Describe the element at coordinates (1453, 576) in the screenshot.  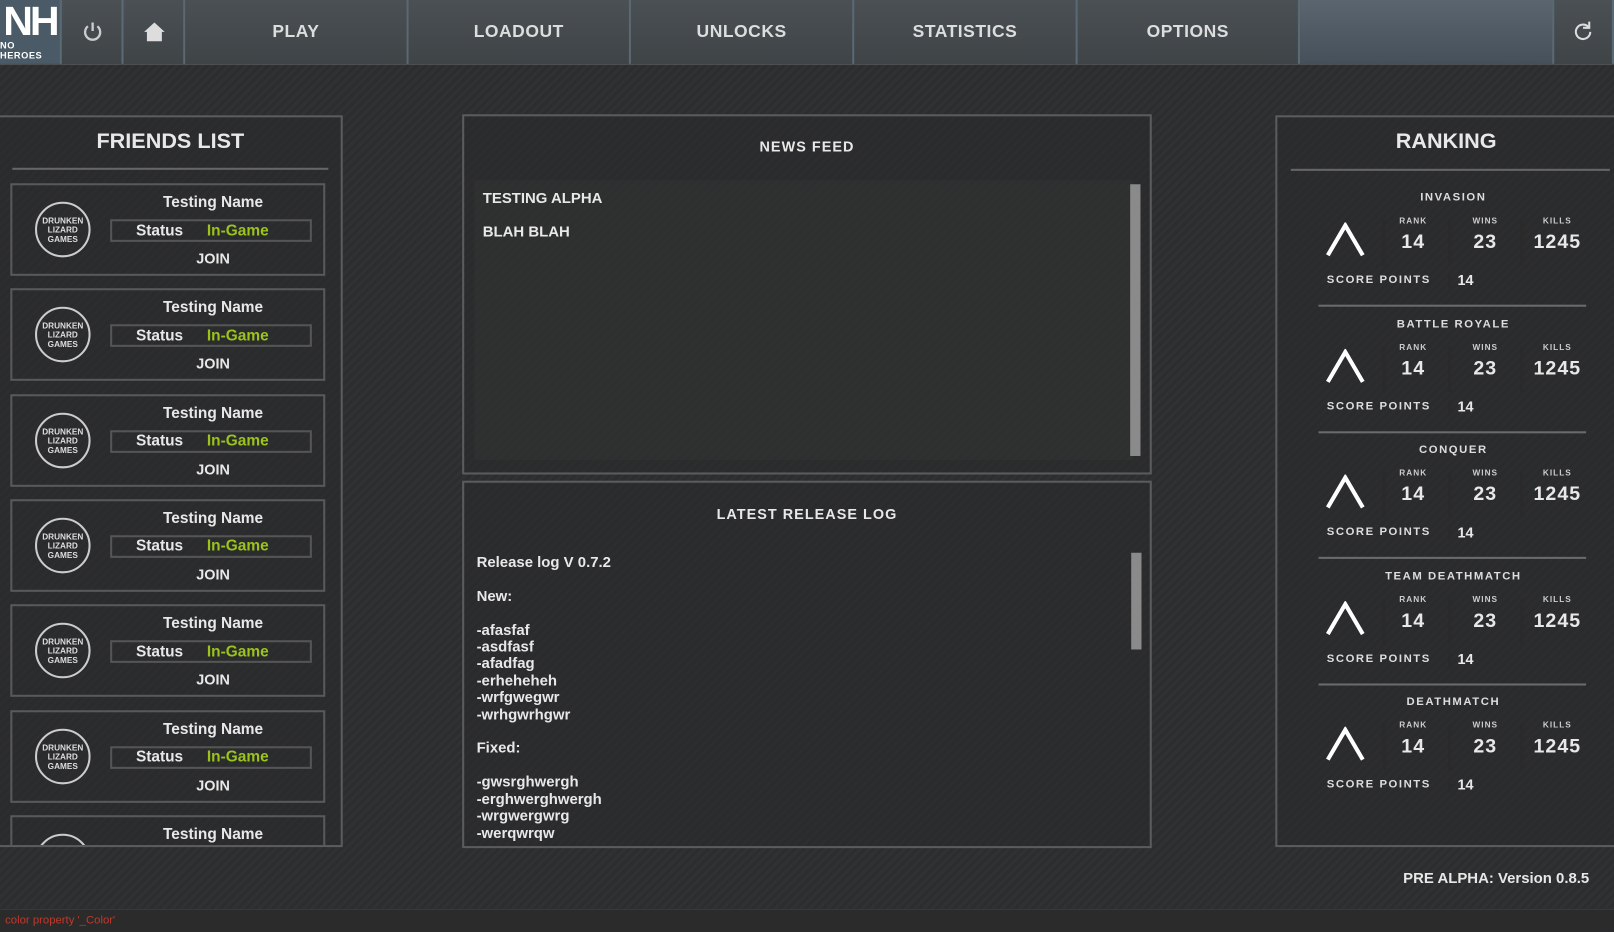
I see `mode-name: TEAM DEATHMATCH` at that location.